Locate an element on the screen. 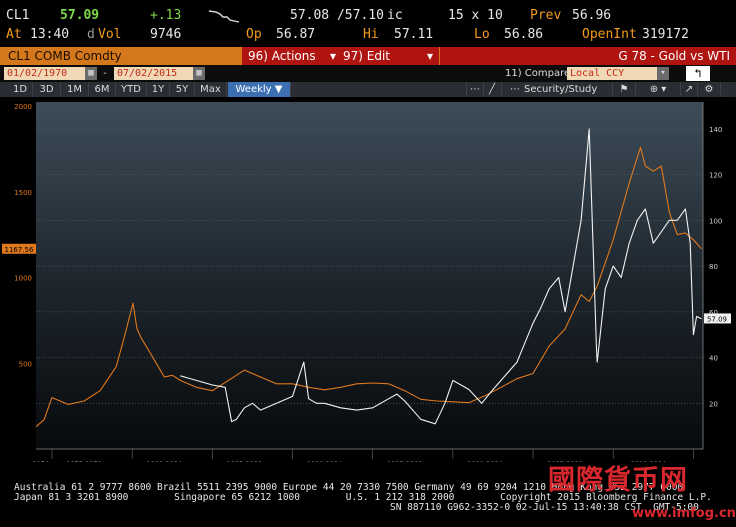  bid-ask-size: 15 x 10 is located at coordinates (475, 15).